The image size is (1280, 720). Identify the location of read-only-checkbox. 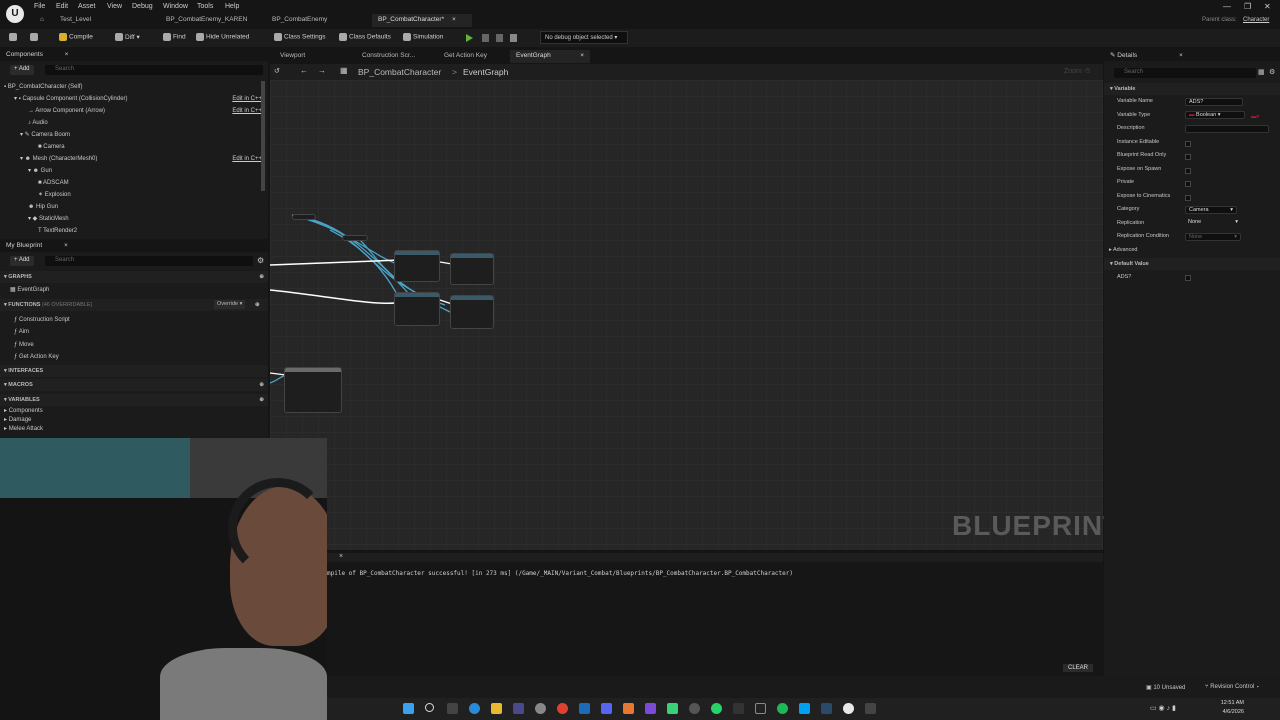
(1188, 157).